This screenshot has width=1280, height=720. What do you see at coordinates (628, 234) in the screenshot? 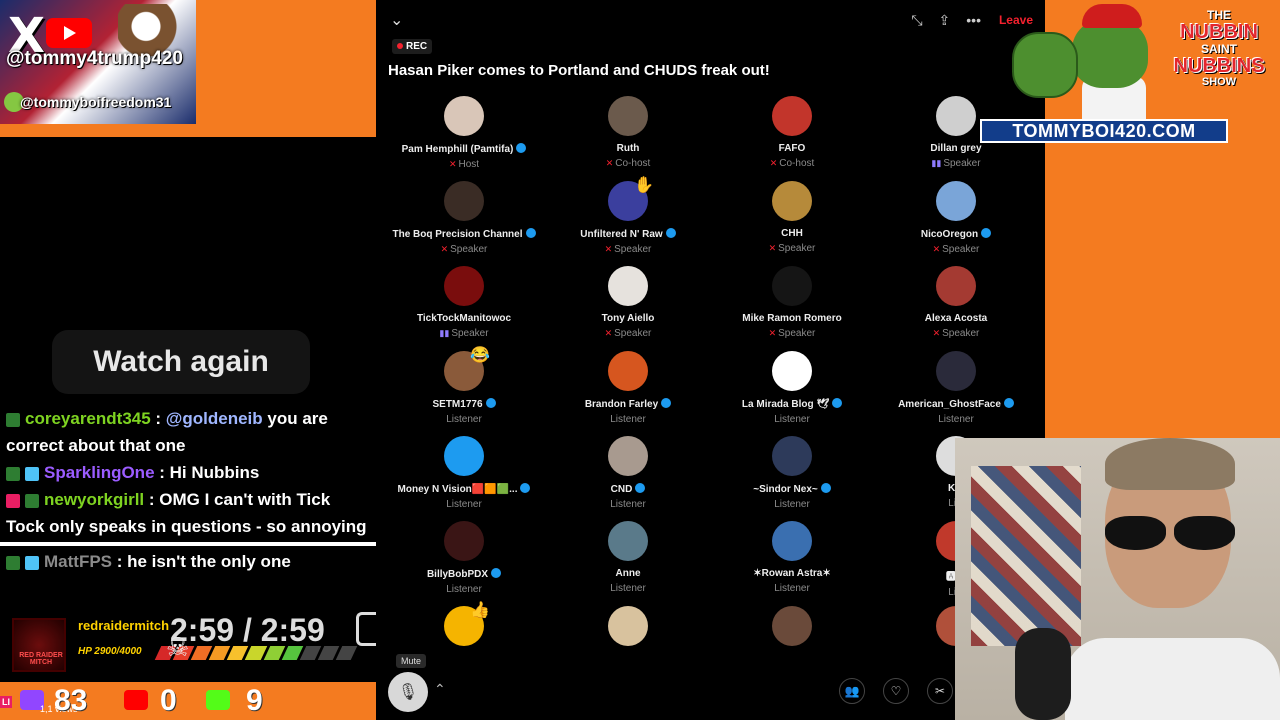
I see `participant-name: Unfiltered N' Raw` at bounding box center [628, 234].